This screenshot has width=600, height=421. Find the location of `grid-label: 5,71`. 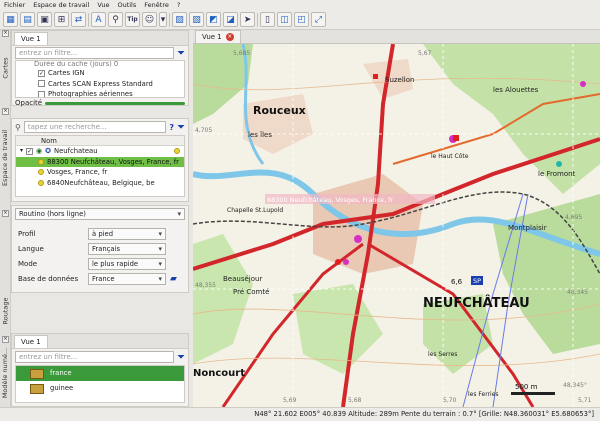

grid-label: 5,71 is located at coordinates (585, 400).